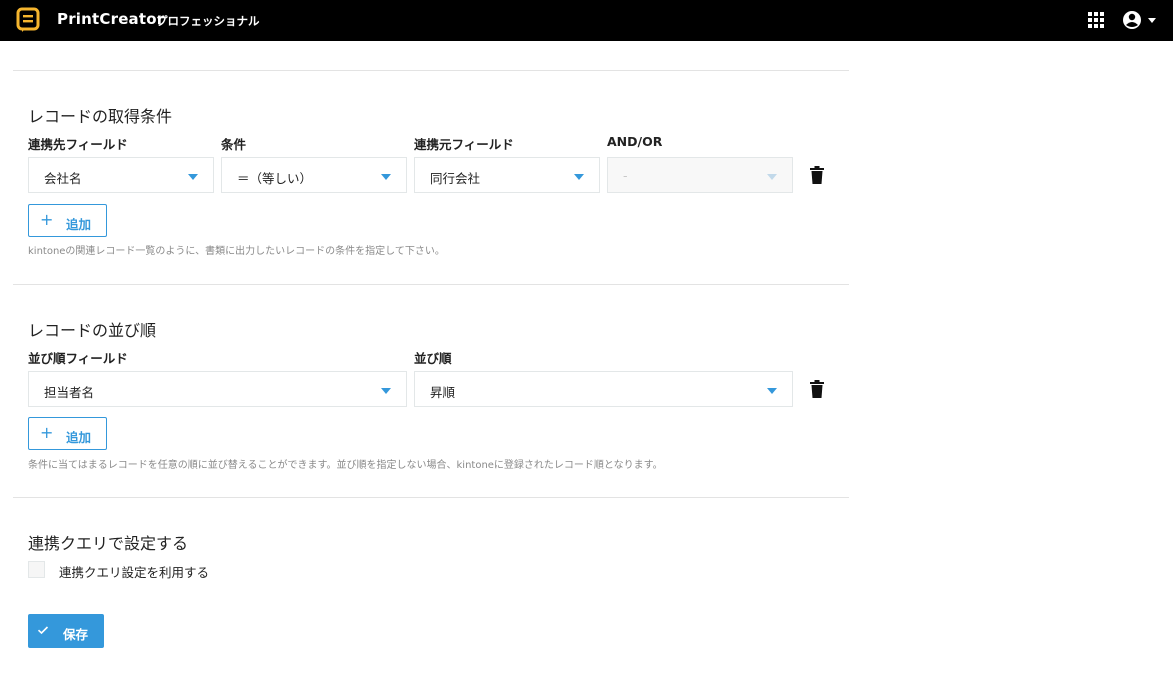  What do you see at coordinates (43, 630) in the screenshot?
I see `check-icon` at bounding box center [43, 630].